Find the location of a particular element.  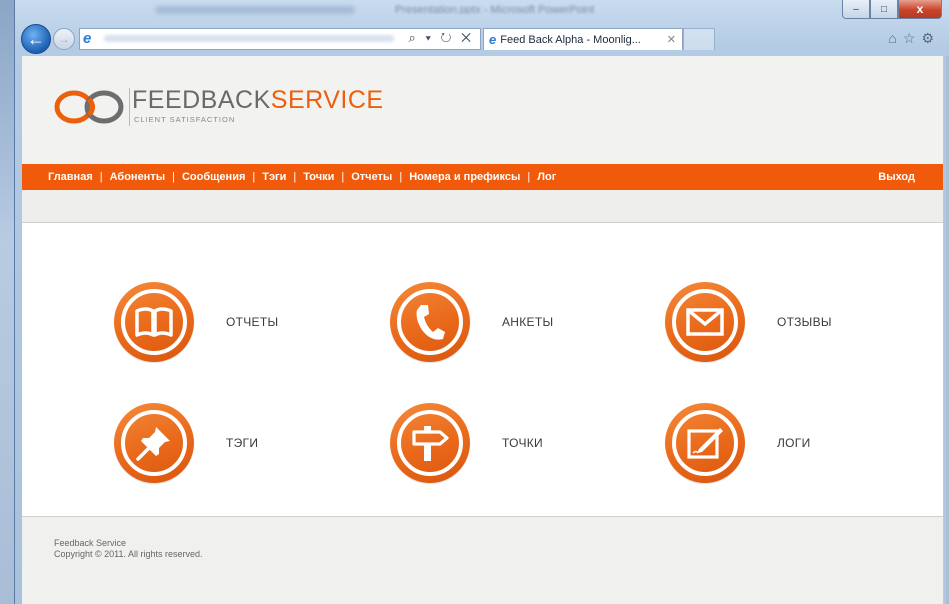

logo-text: FEEDBACKSERVICE is located at coordinates (258, 100).